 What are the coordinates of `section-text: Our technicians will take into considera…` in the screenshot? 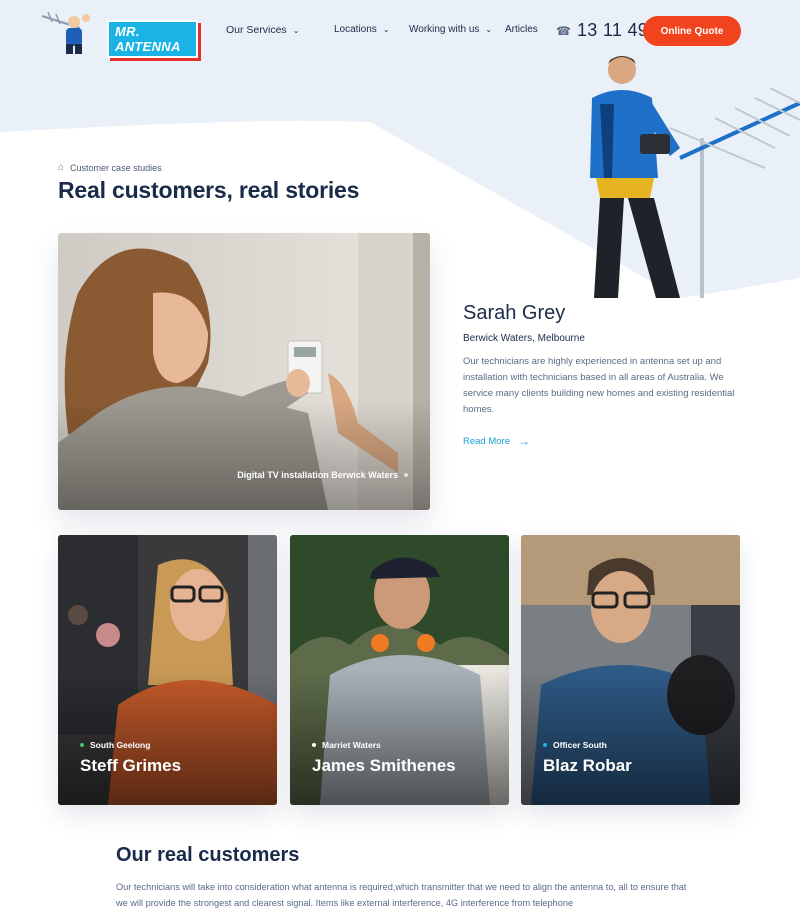 It's located at (401, 895).